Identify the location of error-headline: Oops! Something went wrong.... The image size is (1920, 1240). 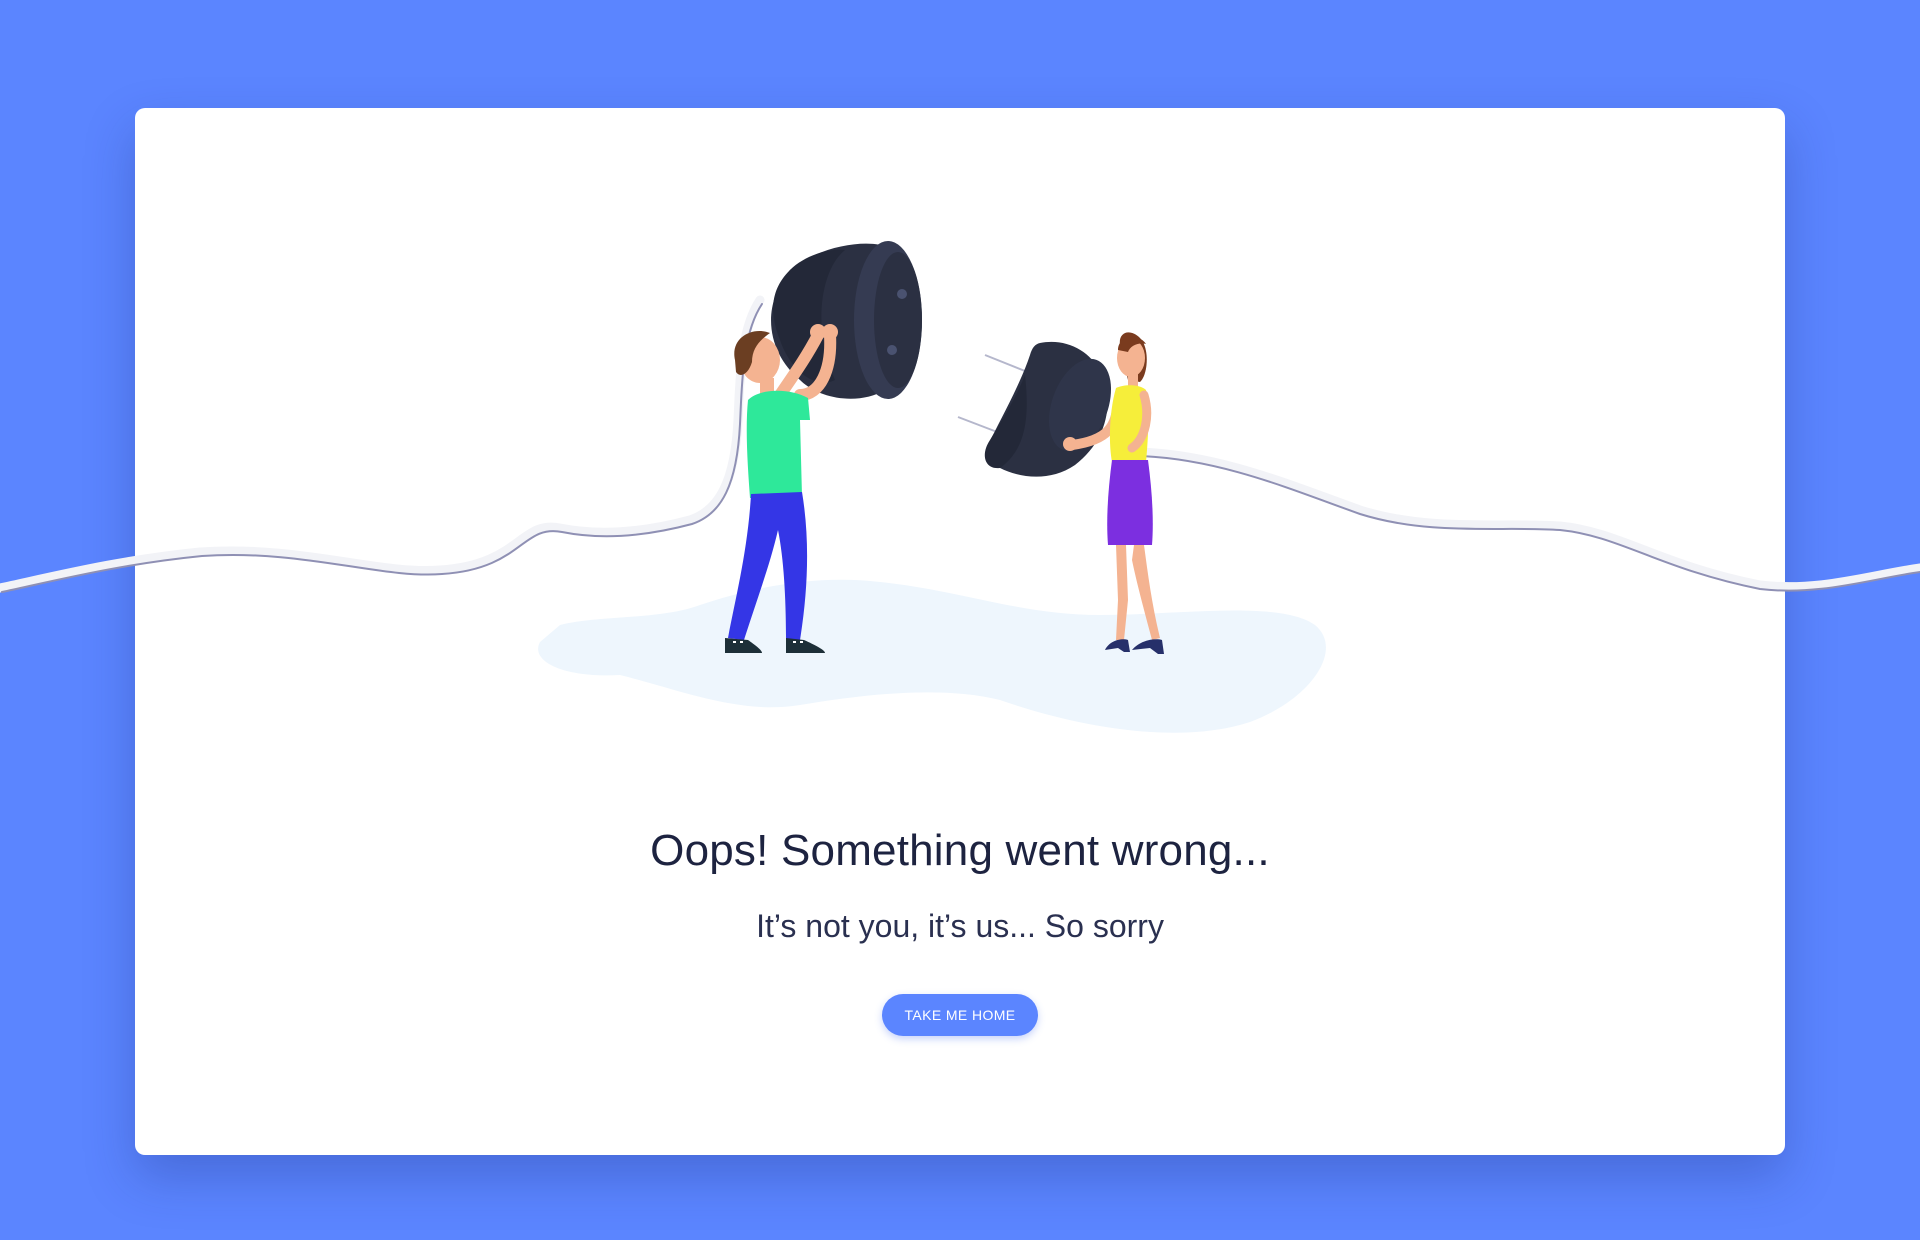
(960, 850).